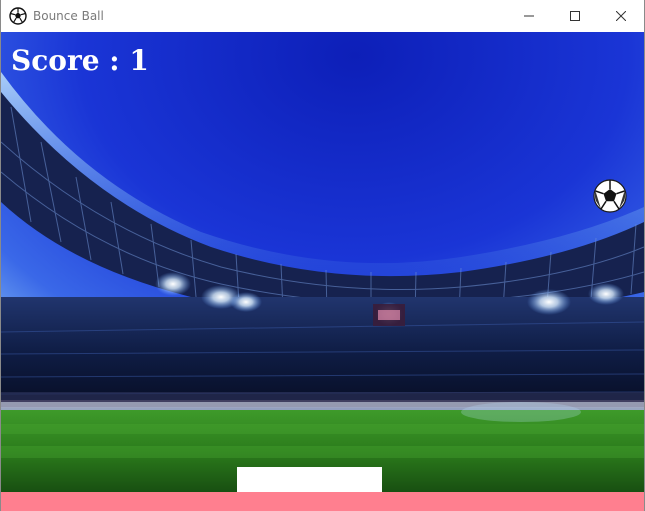  I want to click on window-title: Bounce Ball, so click(68, 16).